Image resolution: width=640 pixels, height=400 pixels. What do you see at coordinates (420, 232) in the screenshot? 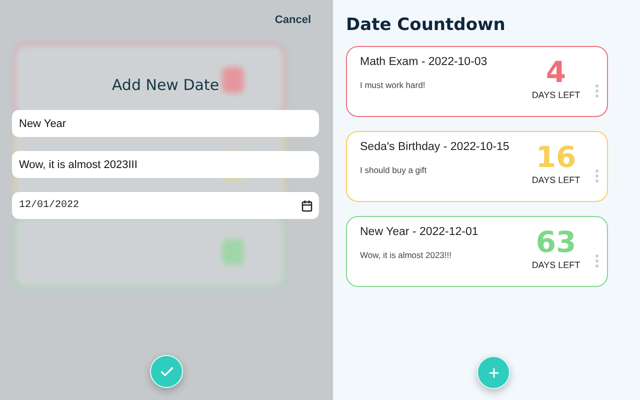
I see `event-title: New Year - 2022-12-01` at bounding box center [420, 232].